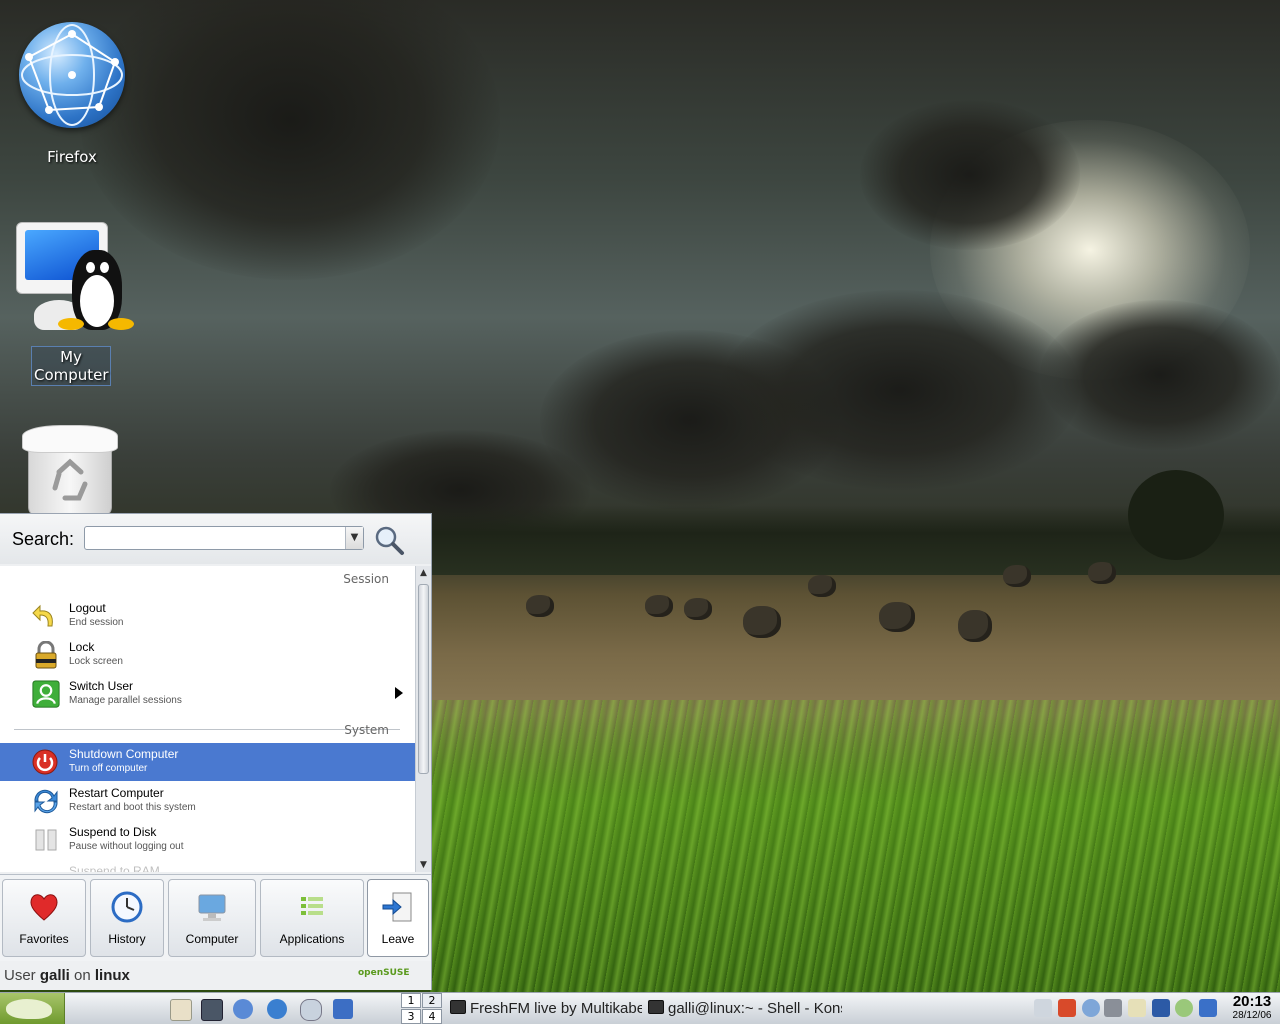 The height and width of the screenshot is (1024, 1280). I want to click on search-history-dropdown: ▼, so click(354, 538).